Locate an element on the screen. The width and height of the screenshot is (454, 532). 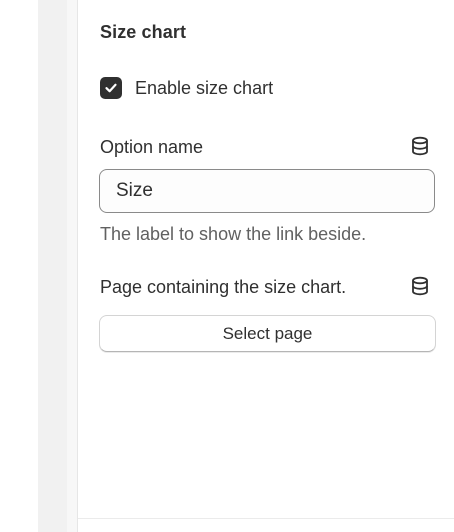
enable-size-chart-checkbox is located at coordinates (111, 88).